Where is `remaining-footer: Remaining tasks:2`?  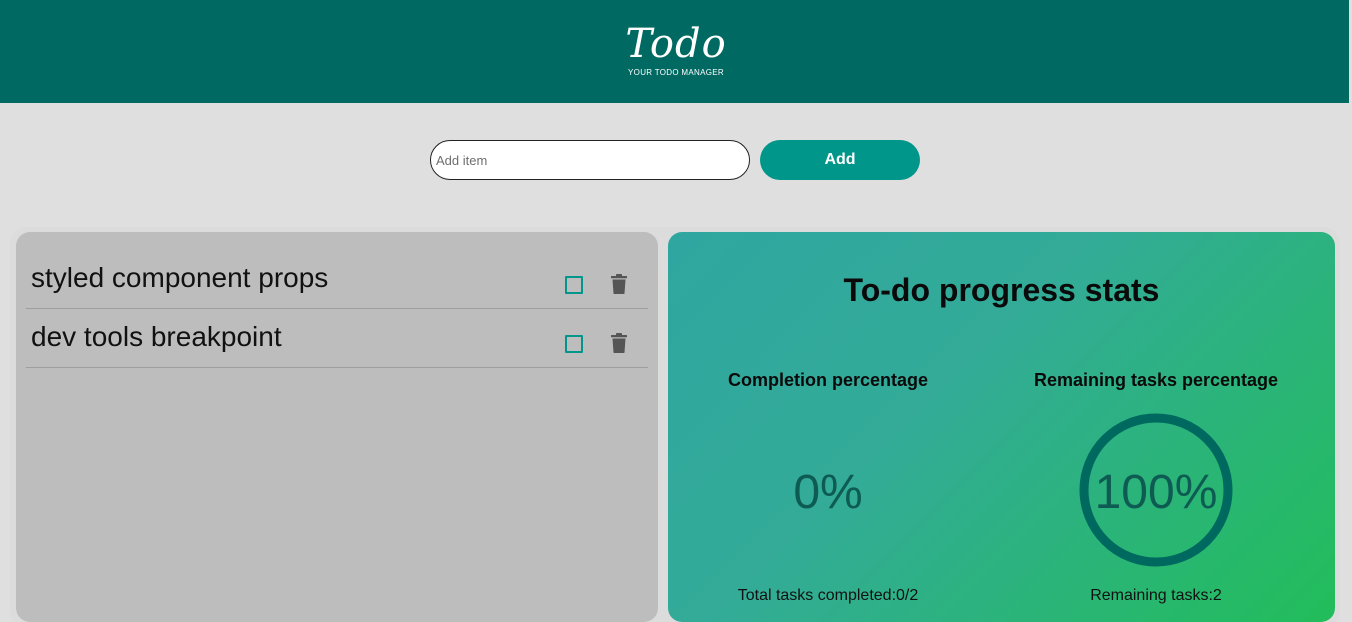
remaining-footer: Remaining tasks:2 is located at coordinates (1156, 595).